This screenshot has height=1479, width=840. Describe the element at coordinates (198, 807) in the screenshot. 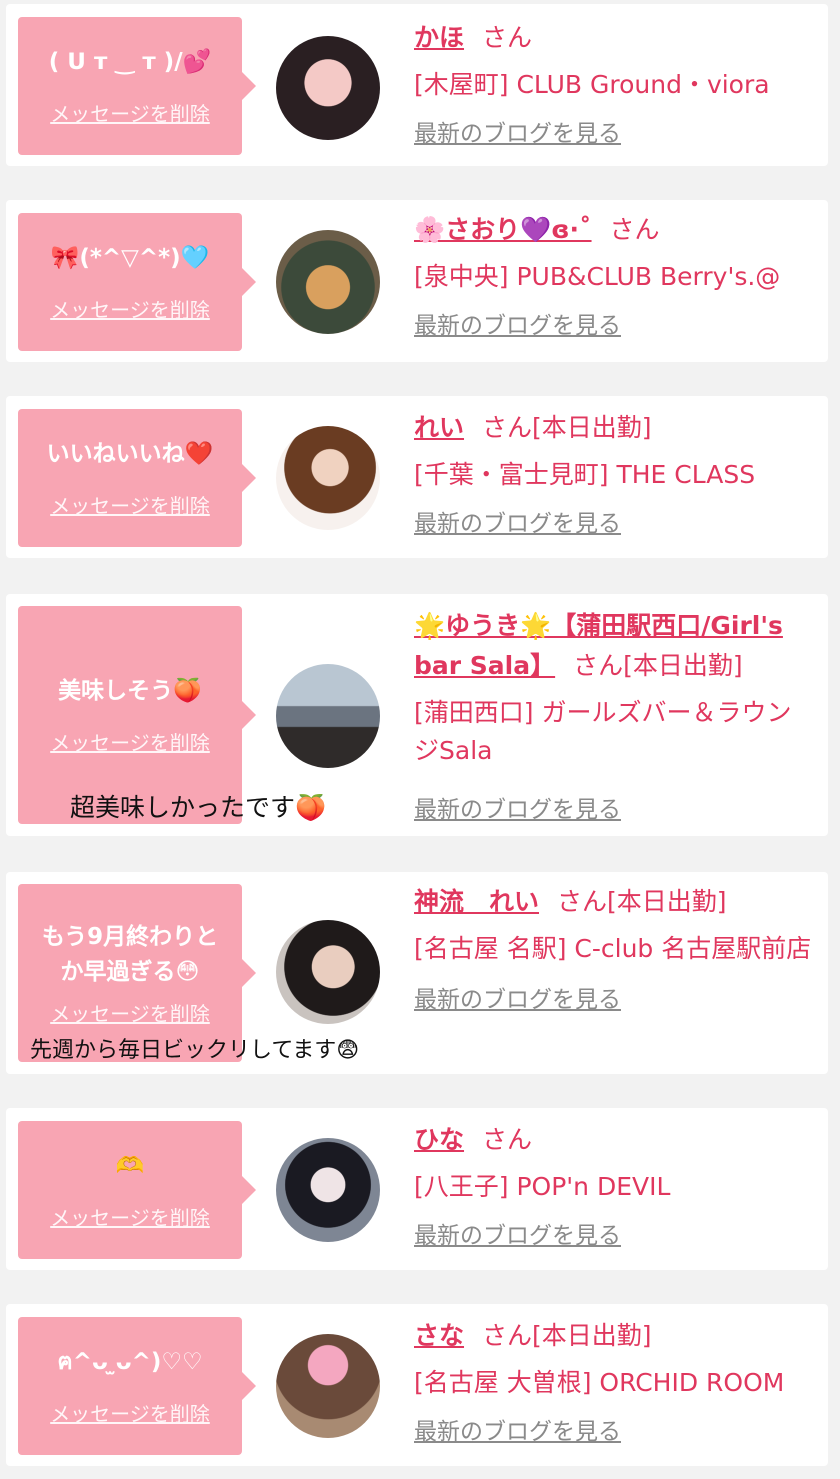

I see `reply-comment: 超美味しかったです🍑` at that location.